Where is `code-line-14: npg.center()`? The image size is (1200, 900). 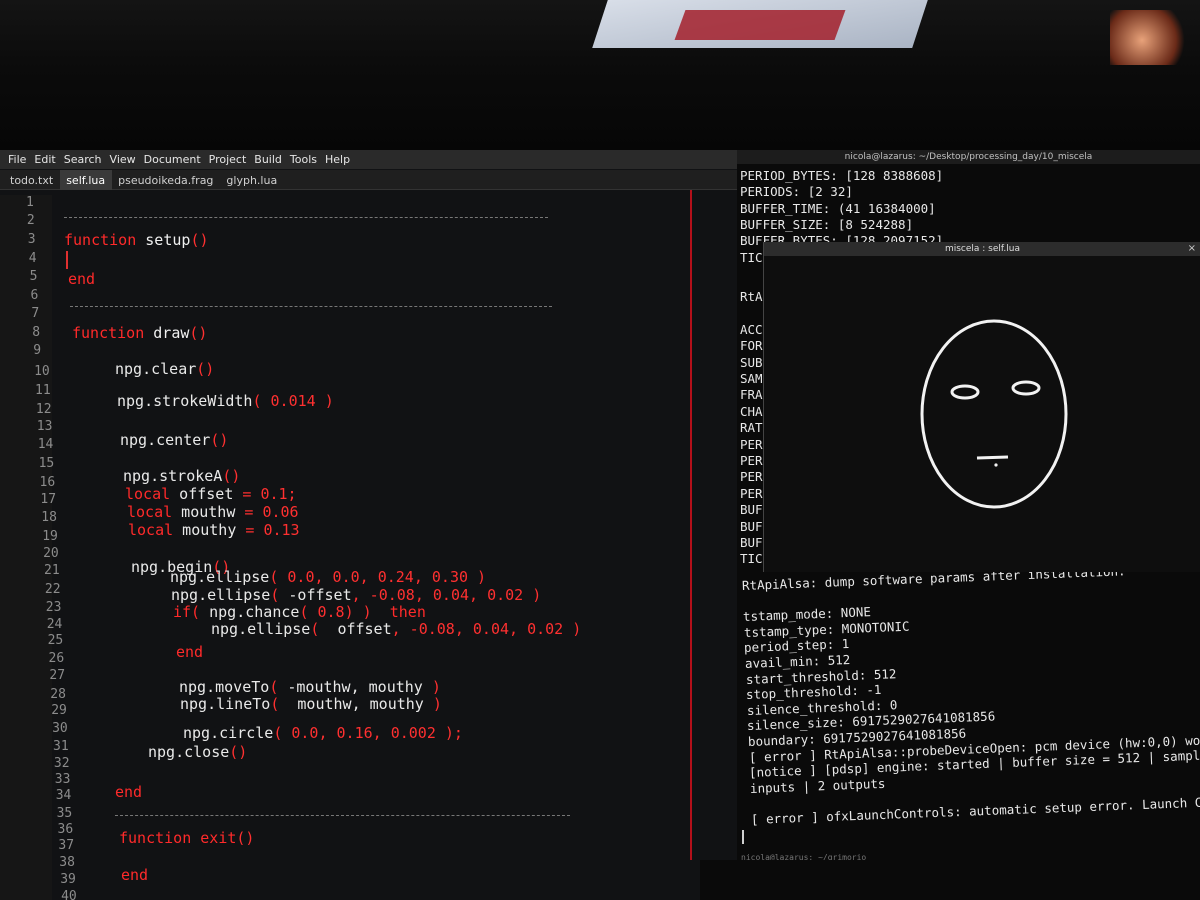 code-line-14: npg.center() is located at coordinates (174, 440).